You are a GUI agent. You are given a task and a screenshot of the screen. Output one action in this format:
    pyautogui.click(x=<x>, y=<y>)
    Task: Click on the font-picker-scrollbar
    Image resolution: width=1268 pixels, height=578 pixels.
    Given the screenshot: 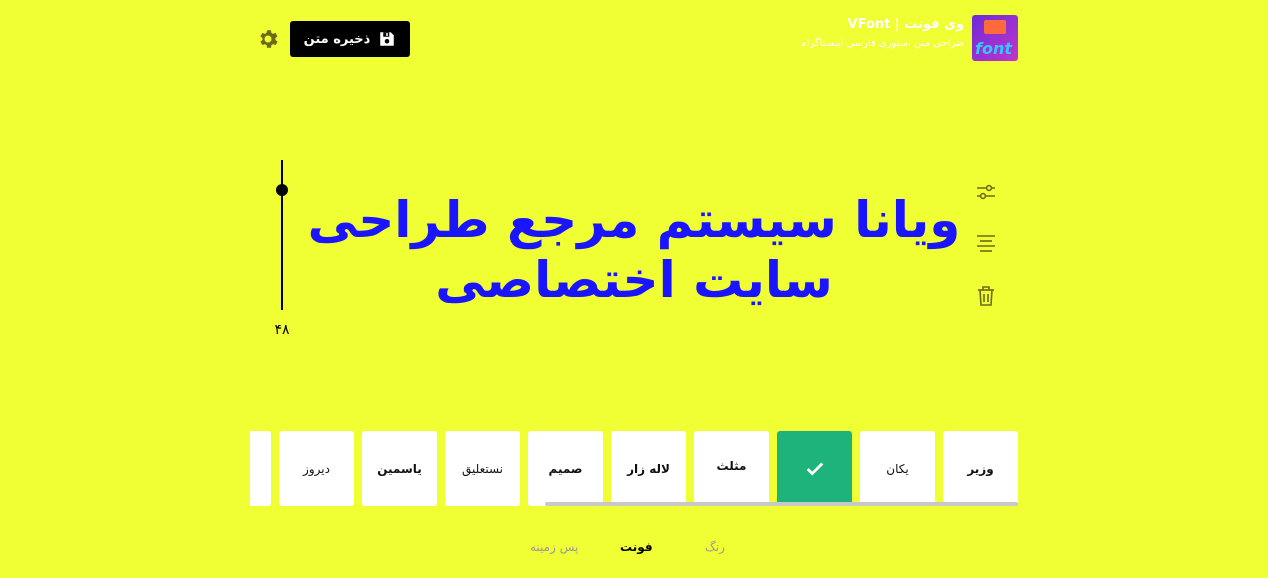 What is the action you would take?
    pyautogui.click(x=781, y=504)
    